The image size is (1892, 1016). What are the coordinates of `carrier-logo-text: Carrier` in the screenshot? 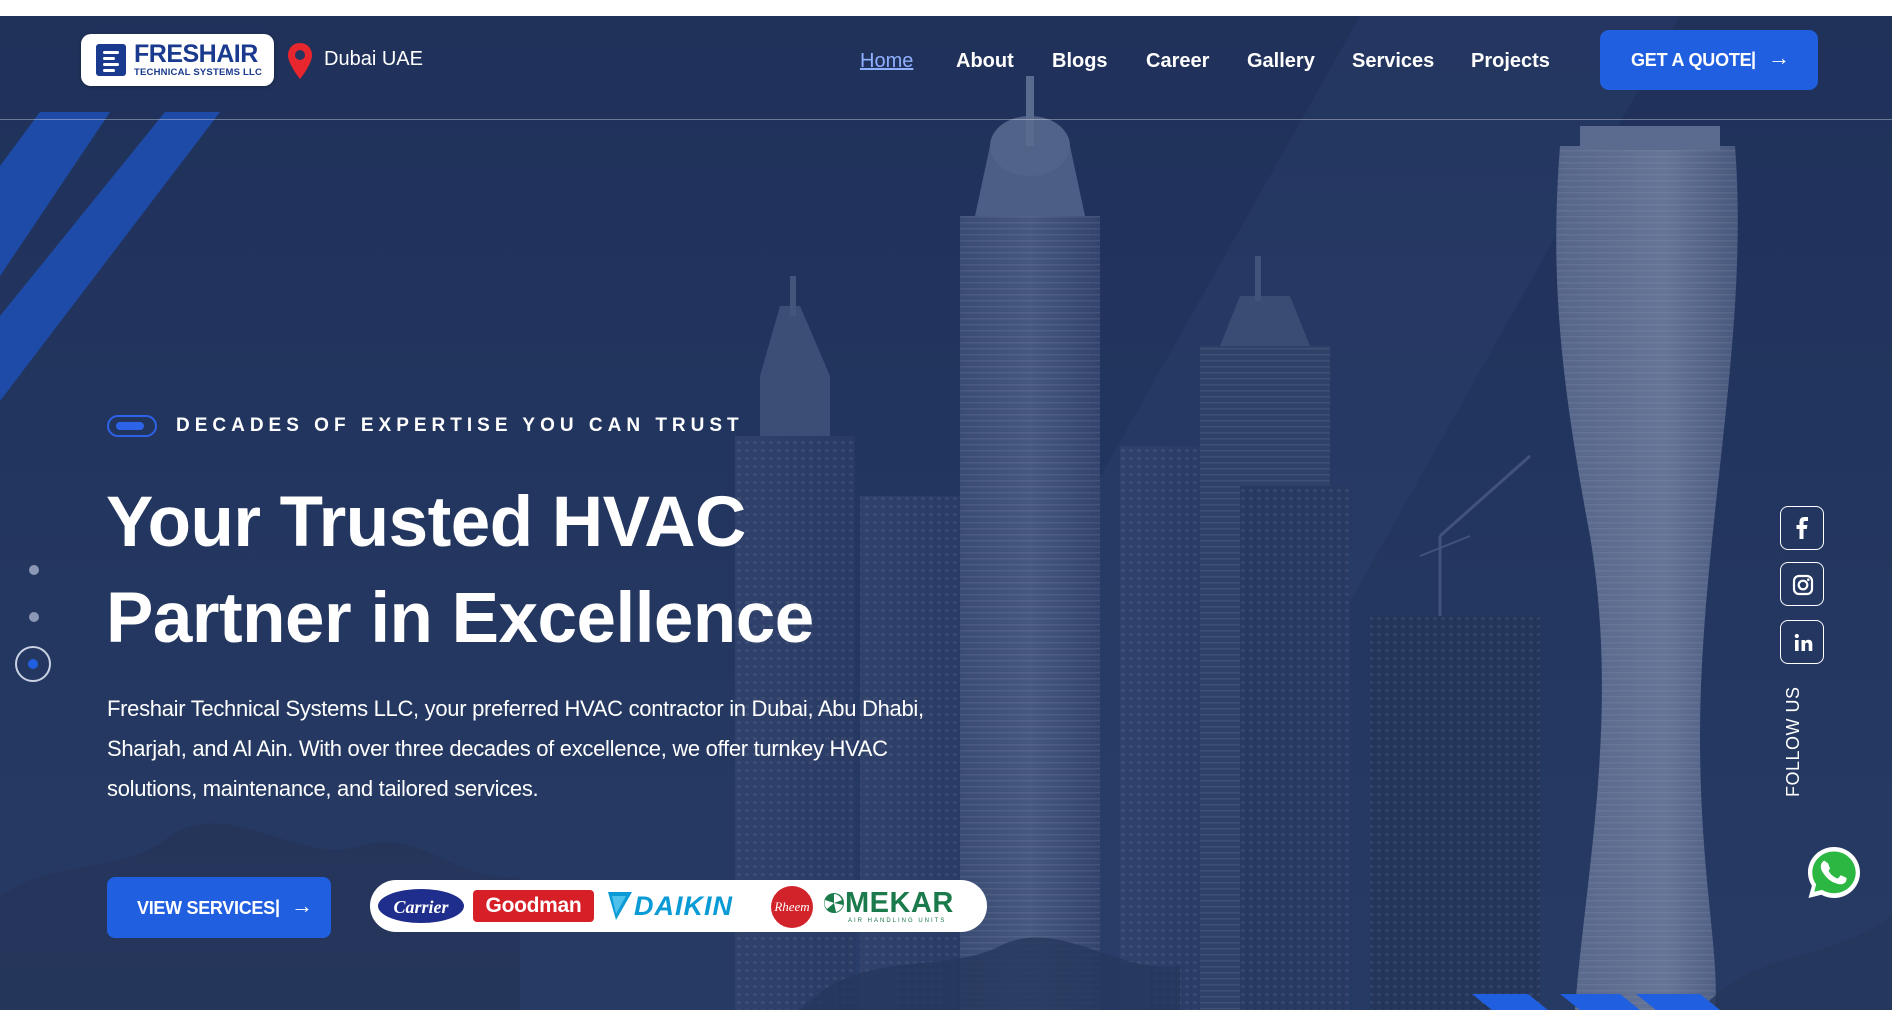 It's located at (421, 907).